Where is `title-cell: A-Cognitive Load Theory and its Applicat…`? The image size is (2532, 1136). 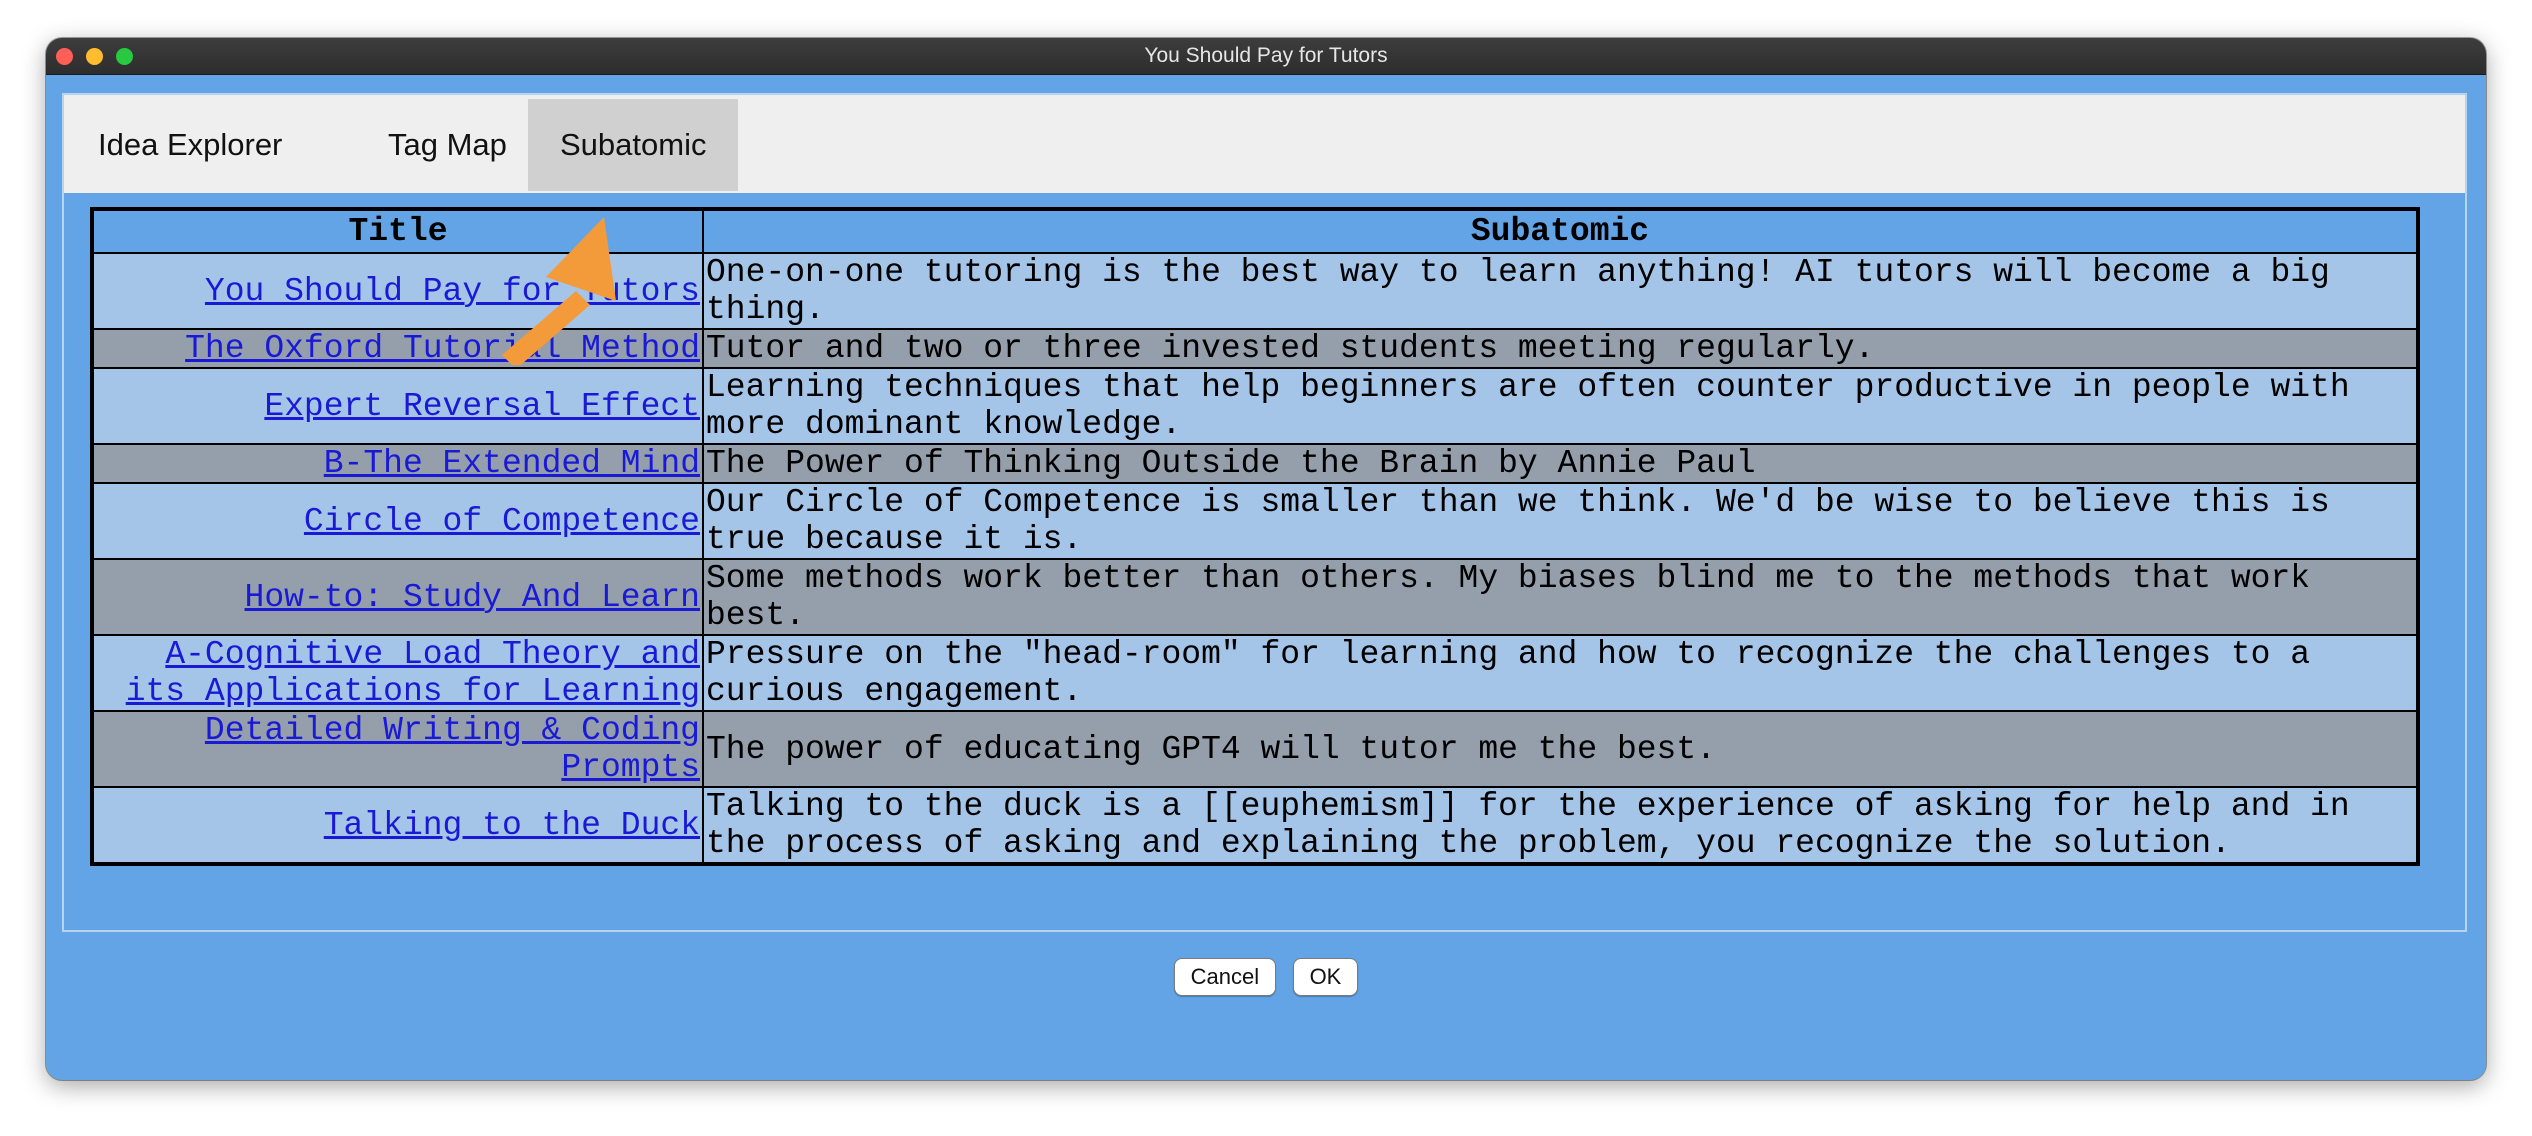 title-cell: A-Cognitive Load Theory and its Applicat… is located at coordinates (397, 673).